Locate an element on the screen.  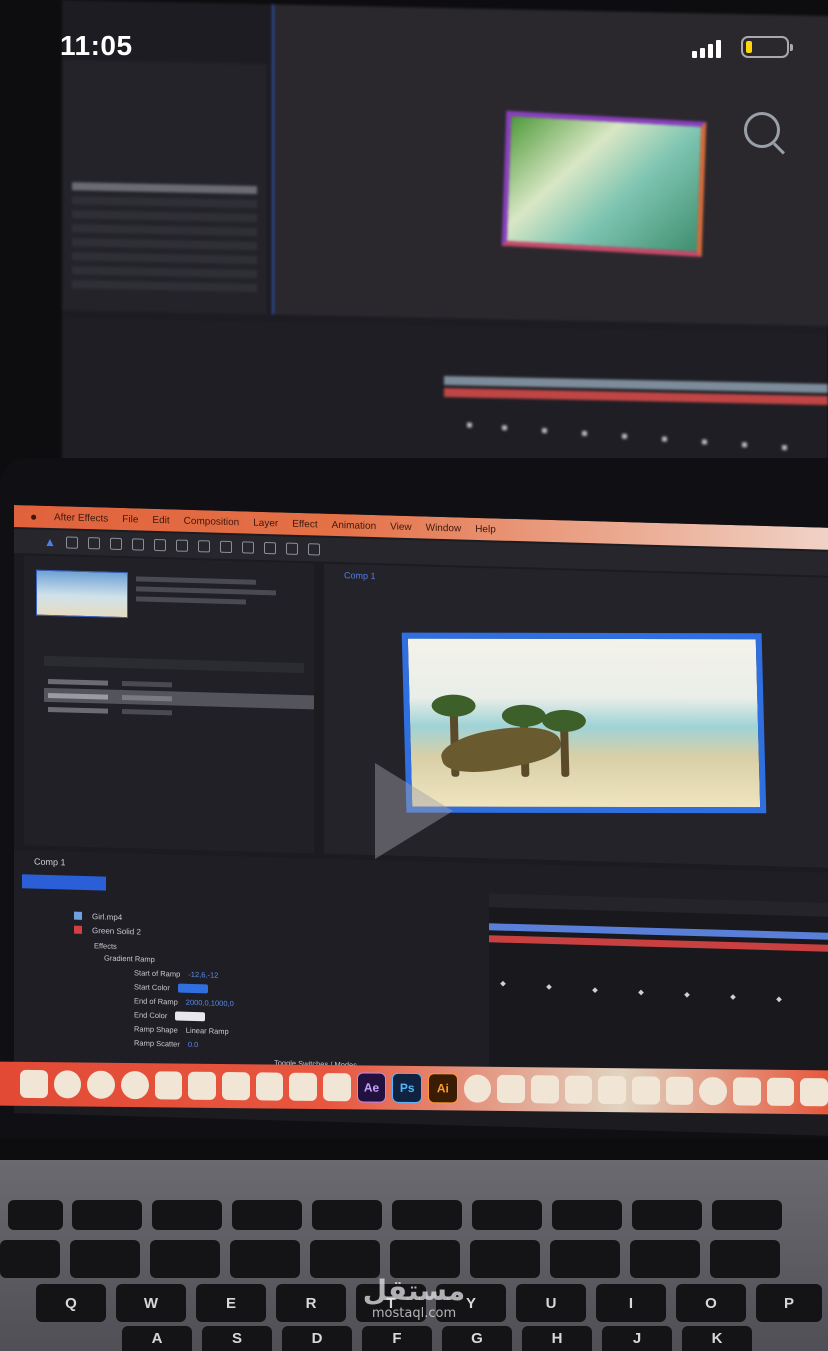
property-row: End of Ramp 2000,0,1000,0 is located at coordinates (184, 1002).